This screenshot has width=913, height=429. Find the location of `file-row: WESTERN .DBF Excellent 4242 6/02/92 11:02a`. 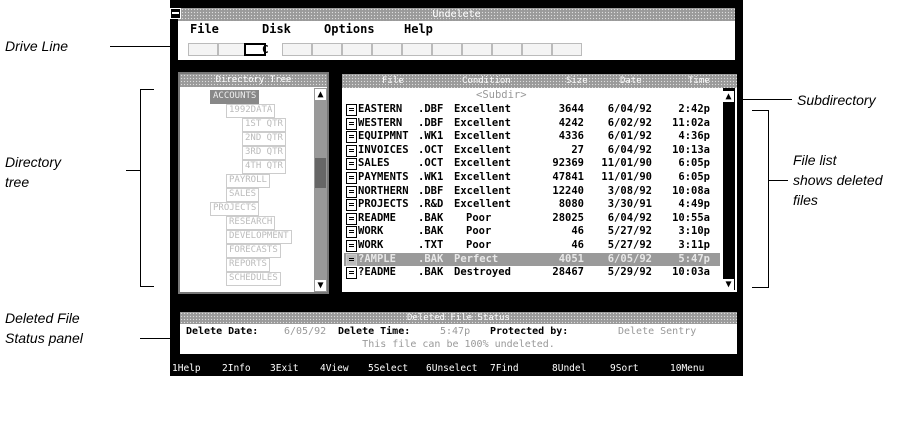

file-row: WESTERN .DBF Excellent 4242 6/02/92 11:02a is located at coordinates (532, 123).